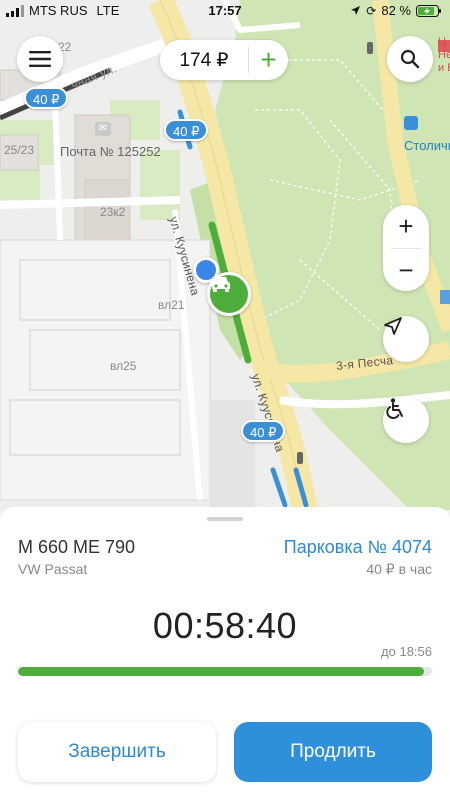 The height and width of the screenshot is (800, 450). Describe the element at coordinates (225, 625) in the screenshot. I see `session-timer: 00:58:40` at that location.